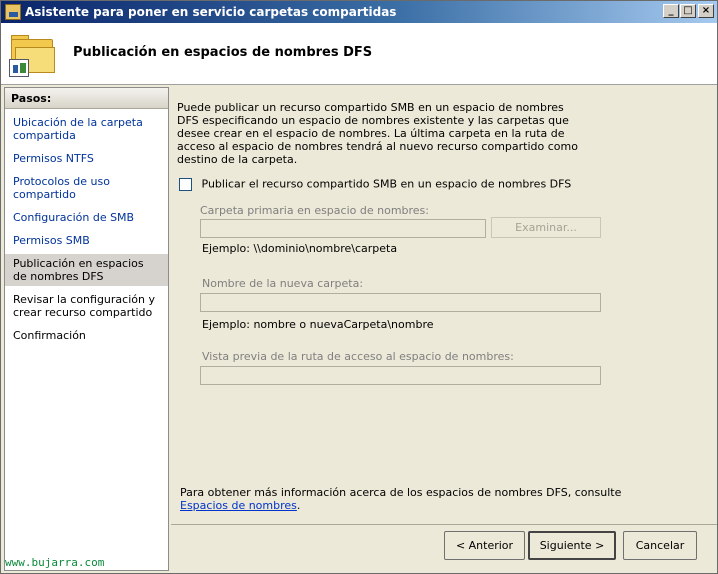 The image size is (718, 574). I want to click on parent-example-text: Ejemplo: \\dominio\nombre\carpeta, so click(300, 248).